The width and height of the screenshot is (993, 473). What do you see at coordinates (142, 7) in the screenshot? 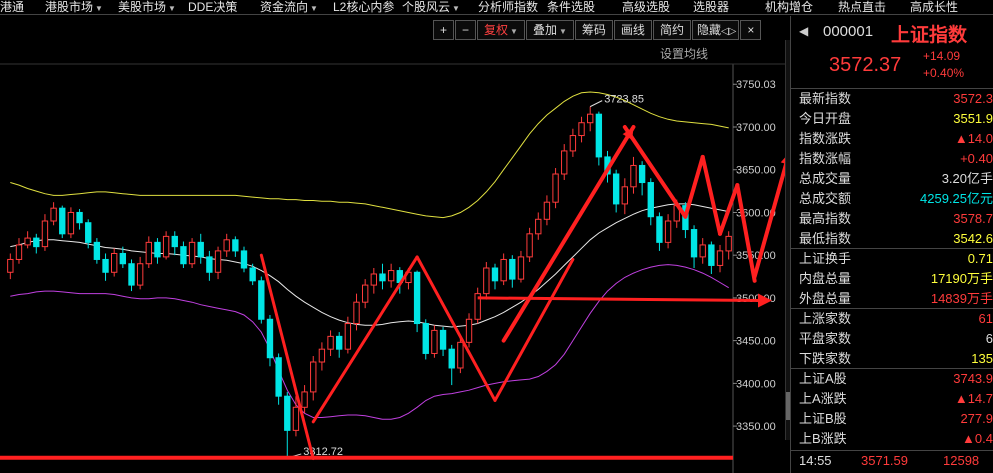
I see `menu-item-label: 美股市场` at bounding box center [142, 7].